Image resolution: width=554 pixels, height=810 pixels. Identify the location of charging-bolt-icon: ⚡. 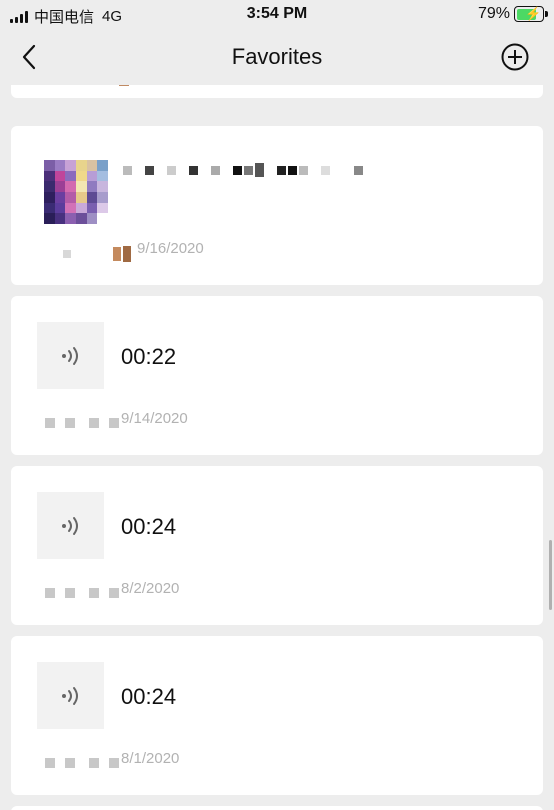
(533, 13).